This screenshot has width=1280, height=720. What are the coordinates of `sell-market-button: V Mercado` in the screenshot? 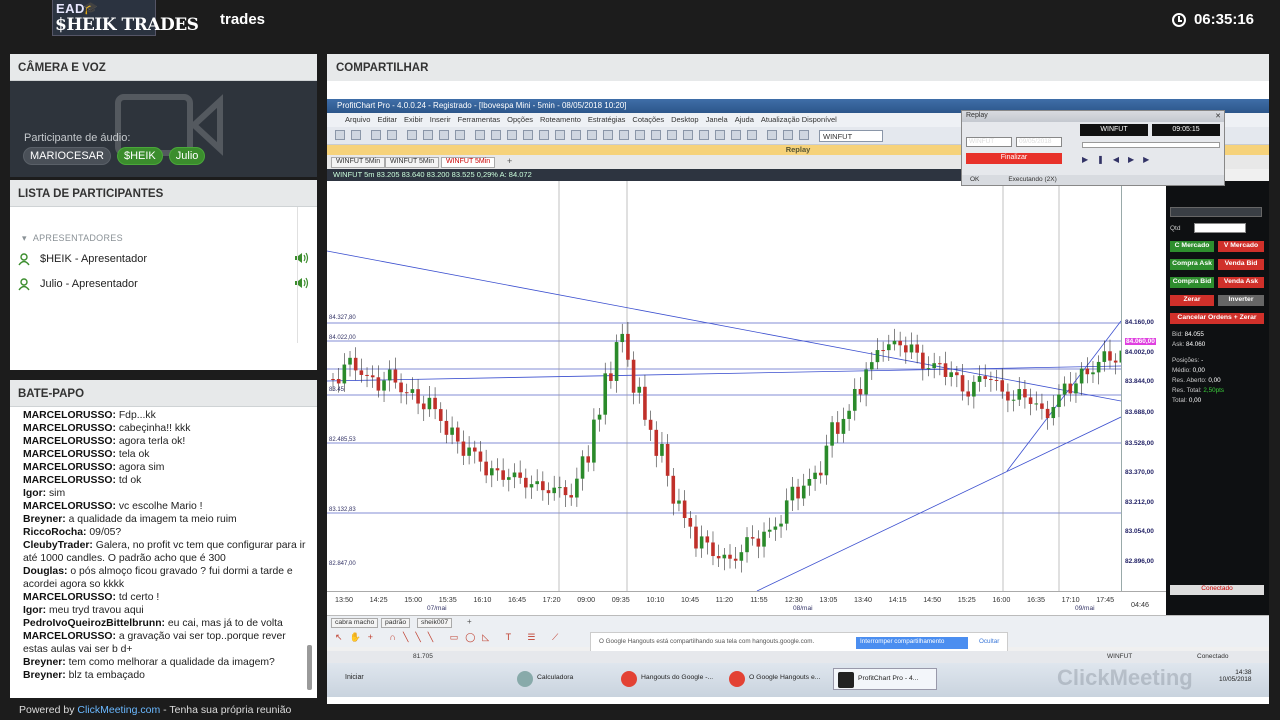 It's located at (1241, 246).